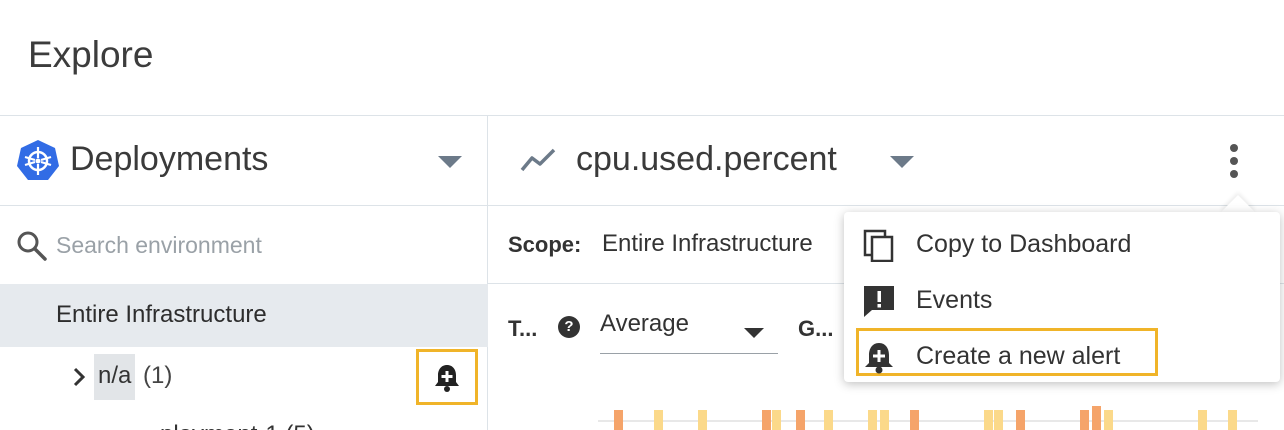 This screenshot has height=430, width=1284. What do you see at coordinates (879, 301) in the screenshot?
I see `events-icon` at bounding box center [879, 301].